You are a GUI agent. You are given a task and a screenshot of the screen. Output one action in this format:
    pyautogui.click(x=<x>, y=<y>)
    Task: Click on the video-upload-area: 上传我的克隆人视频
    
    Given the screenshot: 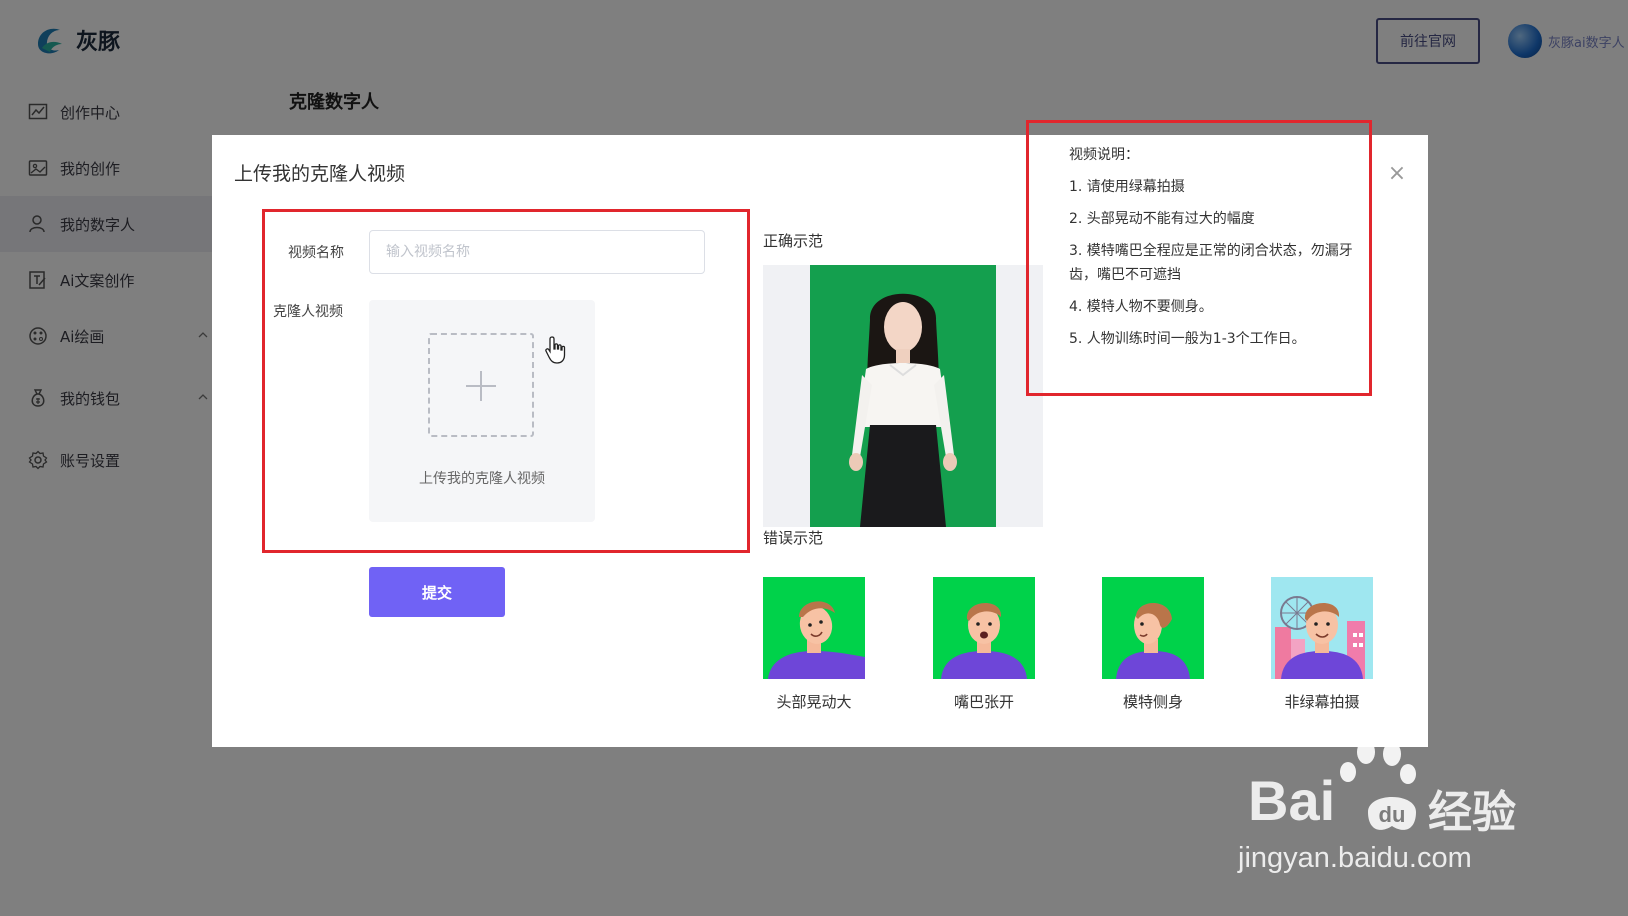 What is the action you would take?
    pyautogui.click(x=482, y=411)
    